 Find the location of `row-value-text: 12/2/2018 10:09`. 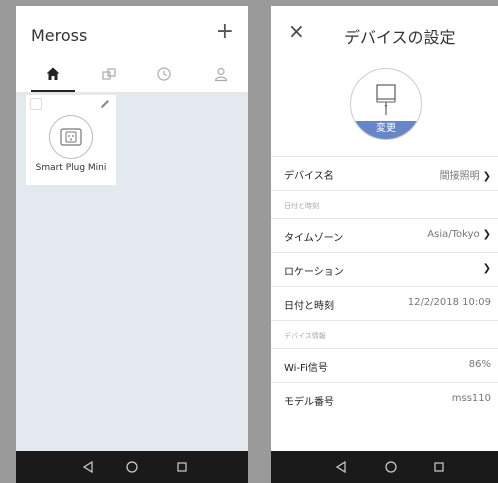

row-value-text: 12/2/2018 10:09 is located at coordinates (449, 302).